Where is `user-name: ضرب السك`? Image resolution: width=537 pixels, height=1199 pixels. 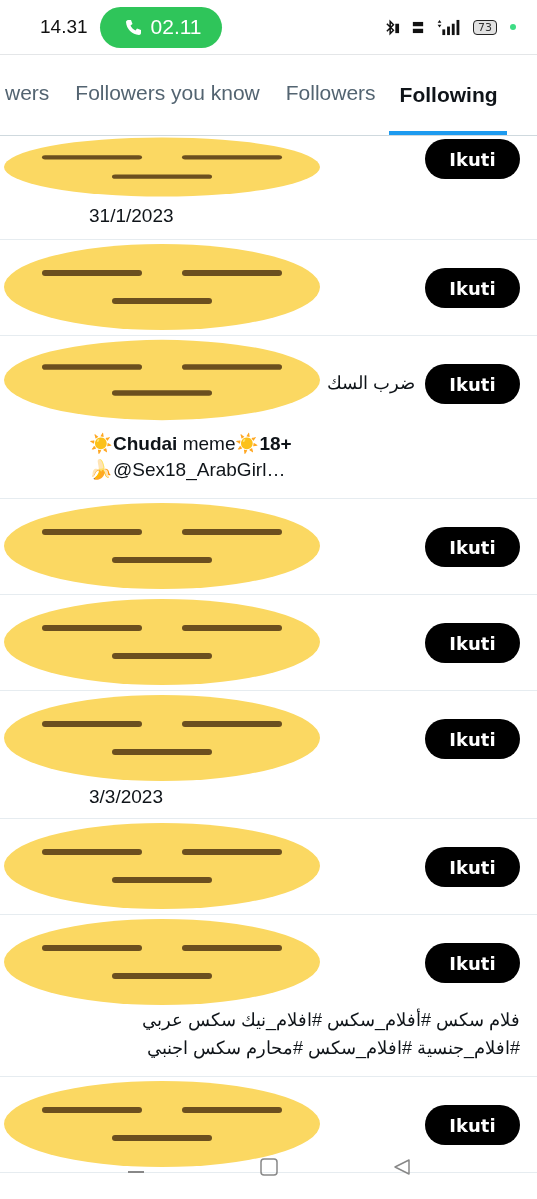
user-name: ضرب السك is located at coordinates (371, 384).